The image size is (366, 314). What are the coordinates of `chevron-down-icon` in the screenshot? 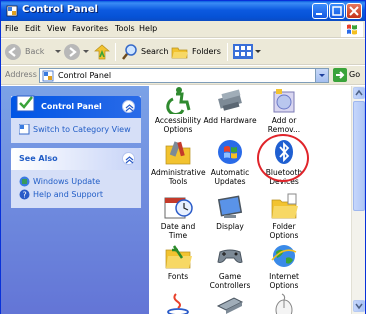 It's located at (359, 306).